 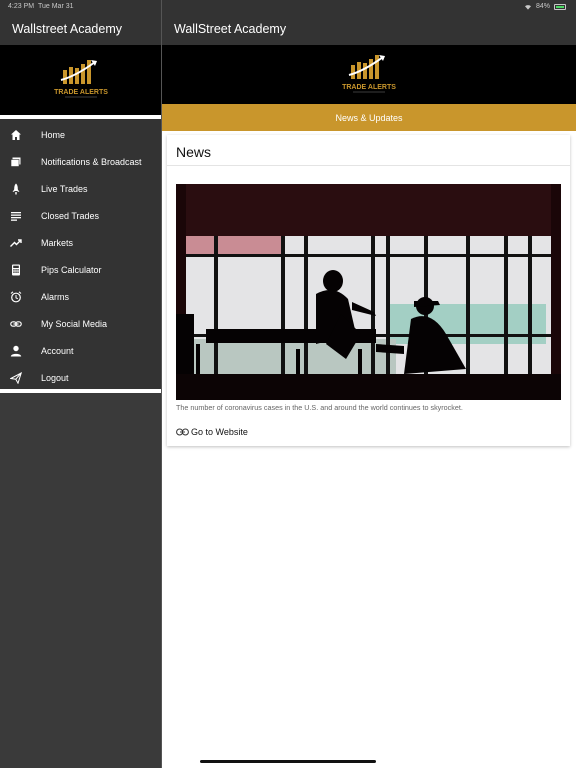 I want to click on status-time: 4:23 PM Tue Mar 31, so click(x=41, y=6).